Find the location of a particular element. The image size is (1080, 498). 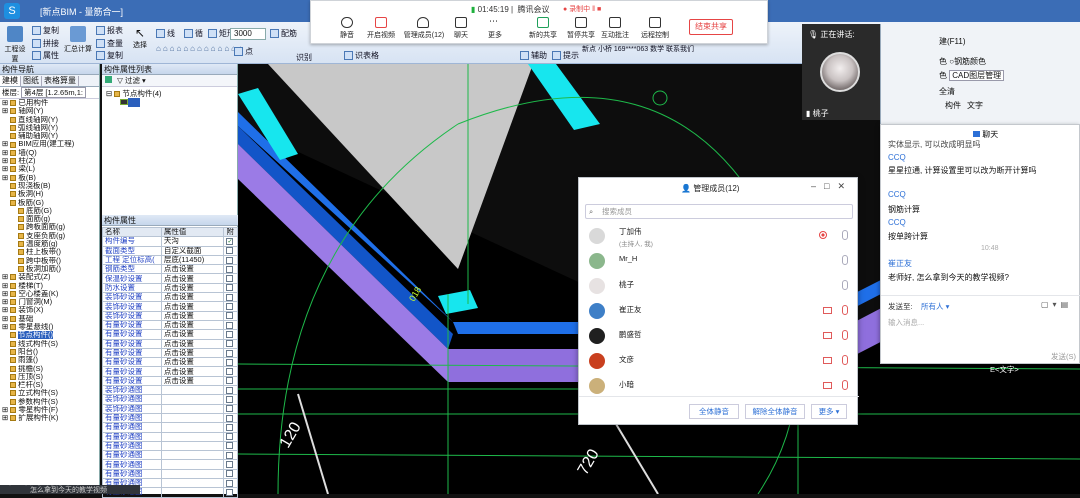

microphone-icon is located at coordinates (347, 22).